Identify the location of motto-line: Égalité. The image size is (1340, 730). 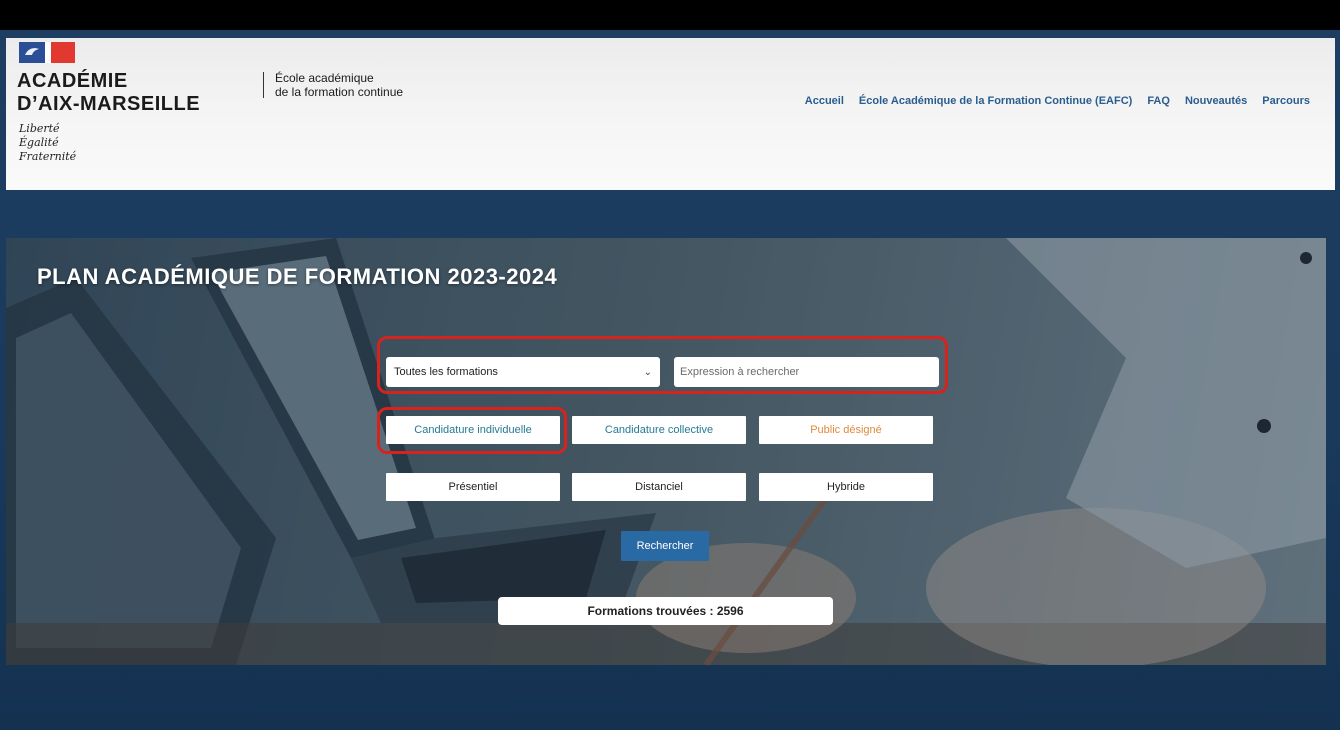
(39, 142).